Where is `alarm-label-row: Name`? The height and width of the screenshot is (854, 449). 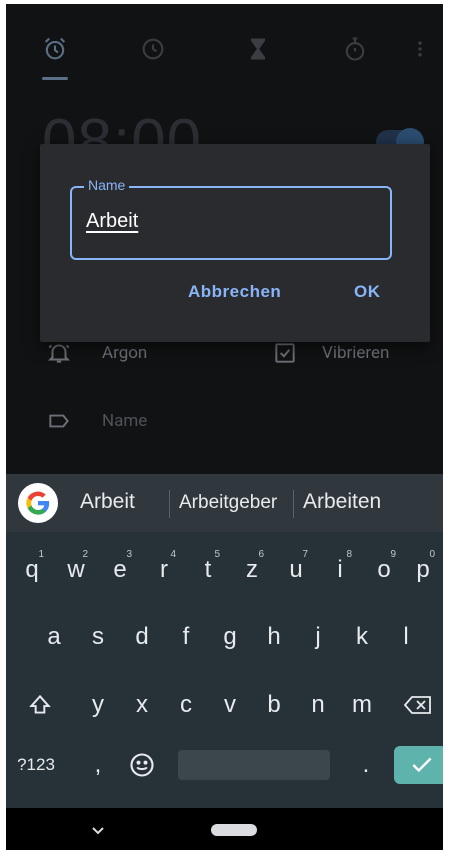 alarm-label-row: Name is located at coordinates (96, 421).